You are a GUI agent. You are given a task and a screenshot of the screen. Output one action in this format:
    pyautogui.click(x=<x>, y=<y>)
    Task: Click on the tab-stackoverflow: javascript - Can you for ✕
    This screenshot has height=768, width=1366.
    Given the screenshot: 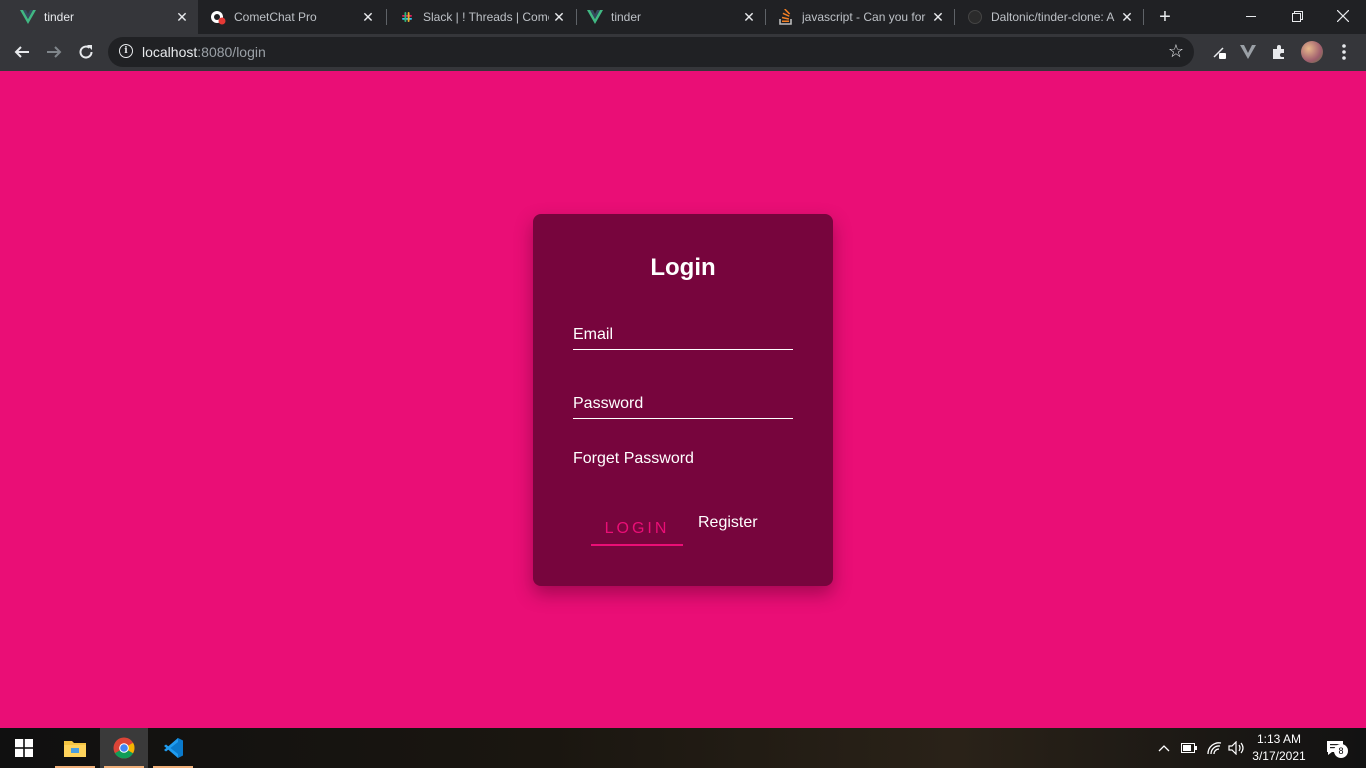 What is the action you would take?
    pyautogui.click(x=860, y=17)
    